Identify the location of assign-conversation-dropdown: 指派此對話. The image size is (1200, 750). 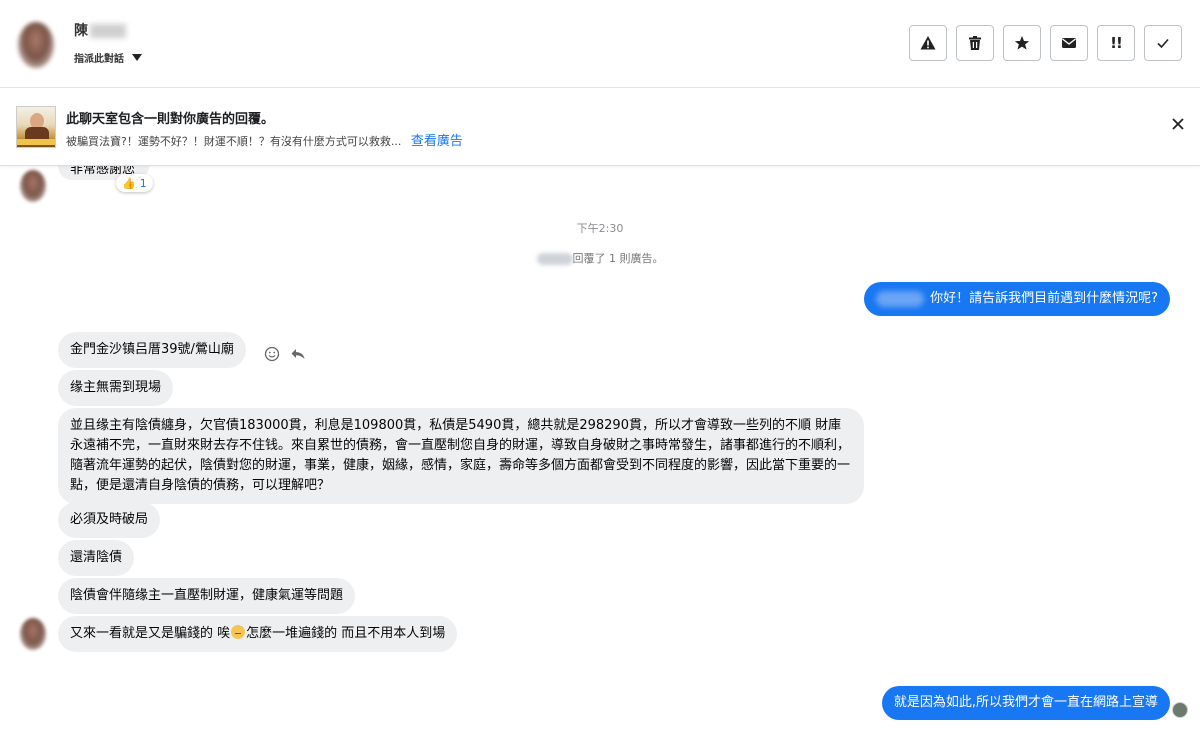
(108, 57).